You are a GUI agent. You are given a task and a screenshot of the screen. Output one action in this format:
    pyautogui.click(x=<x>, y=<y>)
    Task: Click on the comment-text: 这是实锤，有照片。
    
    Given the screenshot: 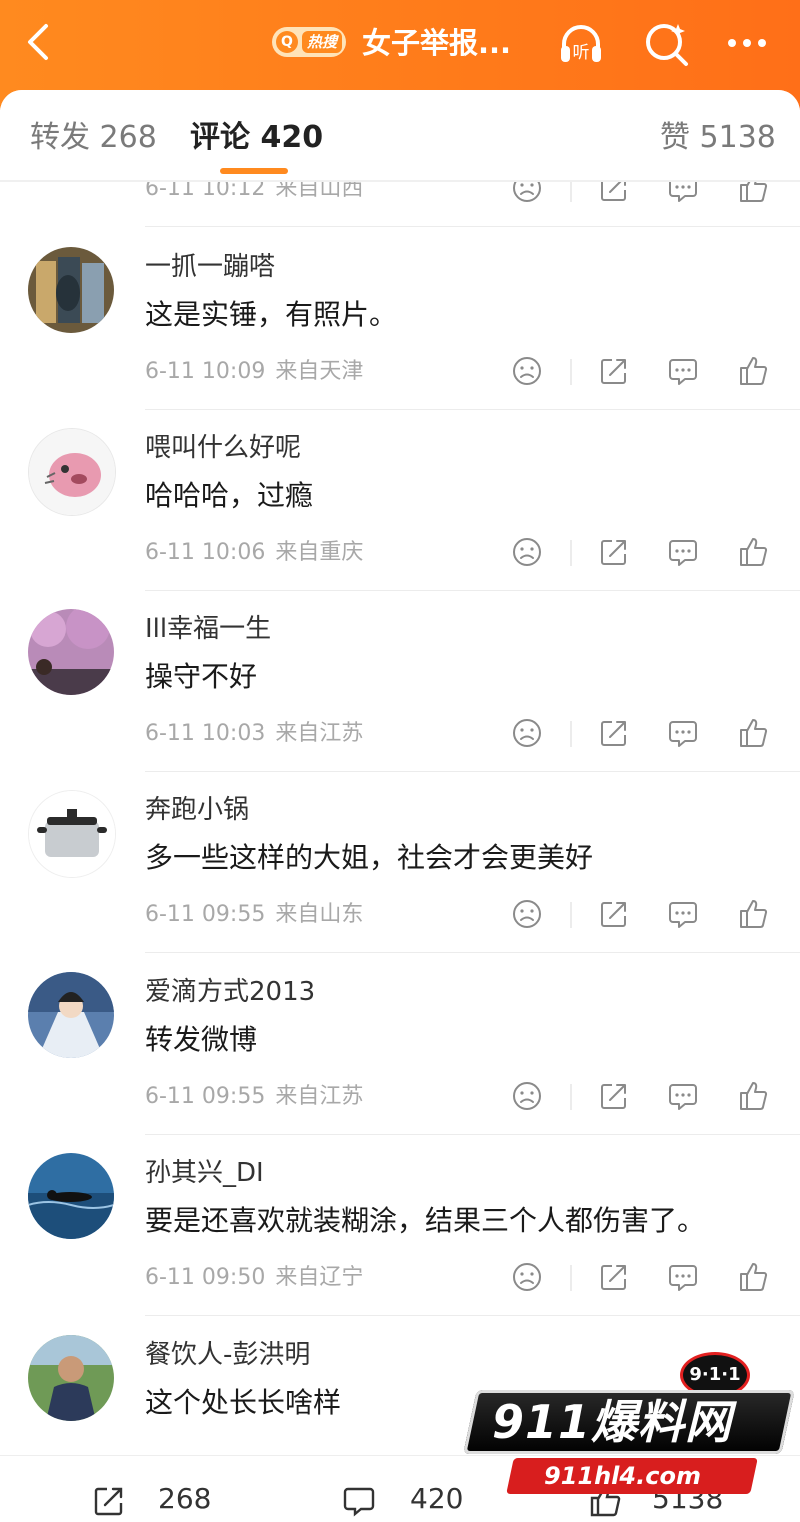 What is the action you would take?
    pyautogui.click(x=271, y=314)
    